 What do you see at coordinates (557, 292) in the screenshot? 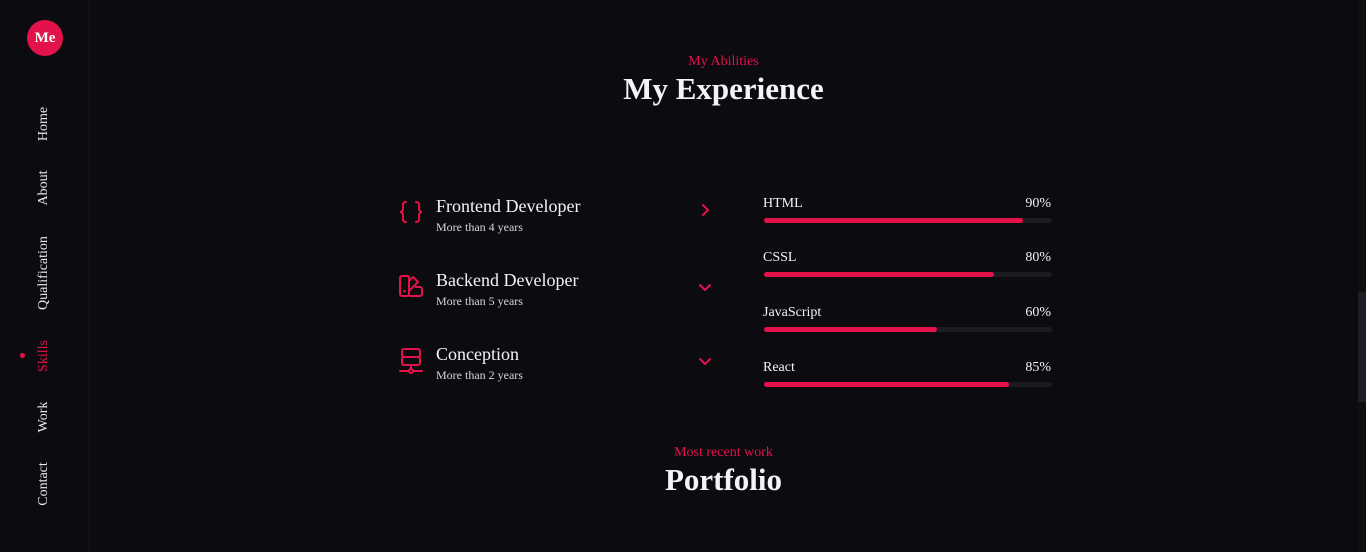
I see `qualification-backend: Backend Developer More than 5 years` at bounding box center [557, 292].